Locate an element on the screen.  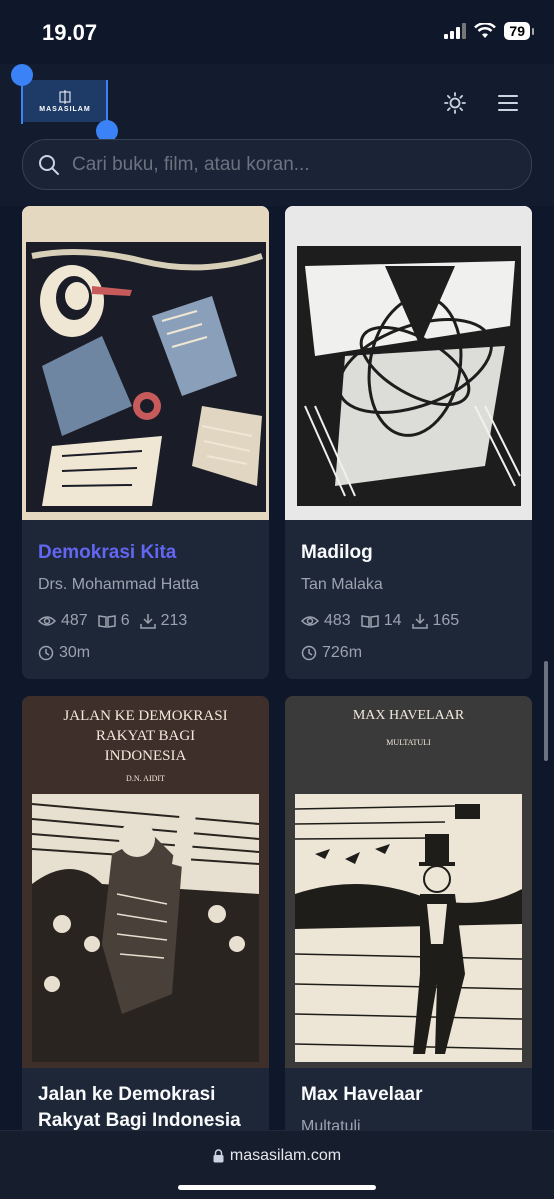
views-stat: 483 is located at coordinates (326, 621).